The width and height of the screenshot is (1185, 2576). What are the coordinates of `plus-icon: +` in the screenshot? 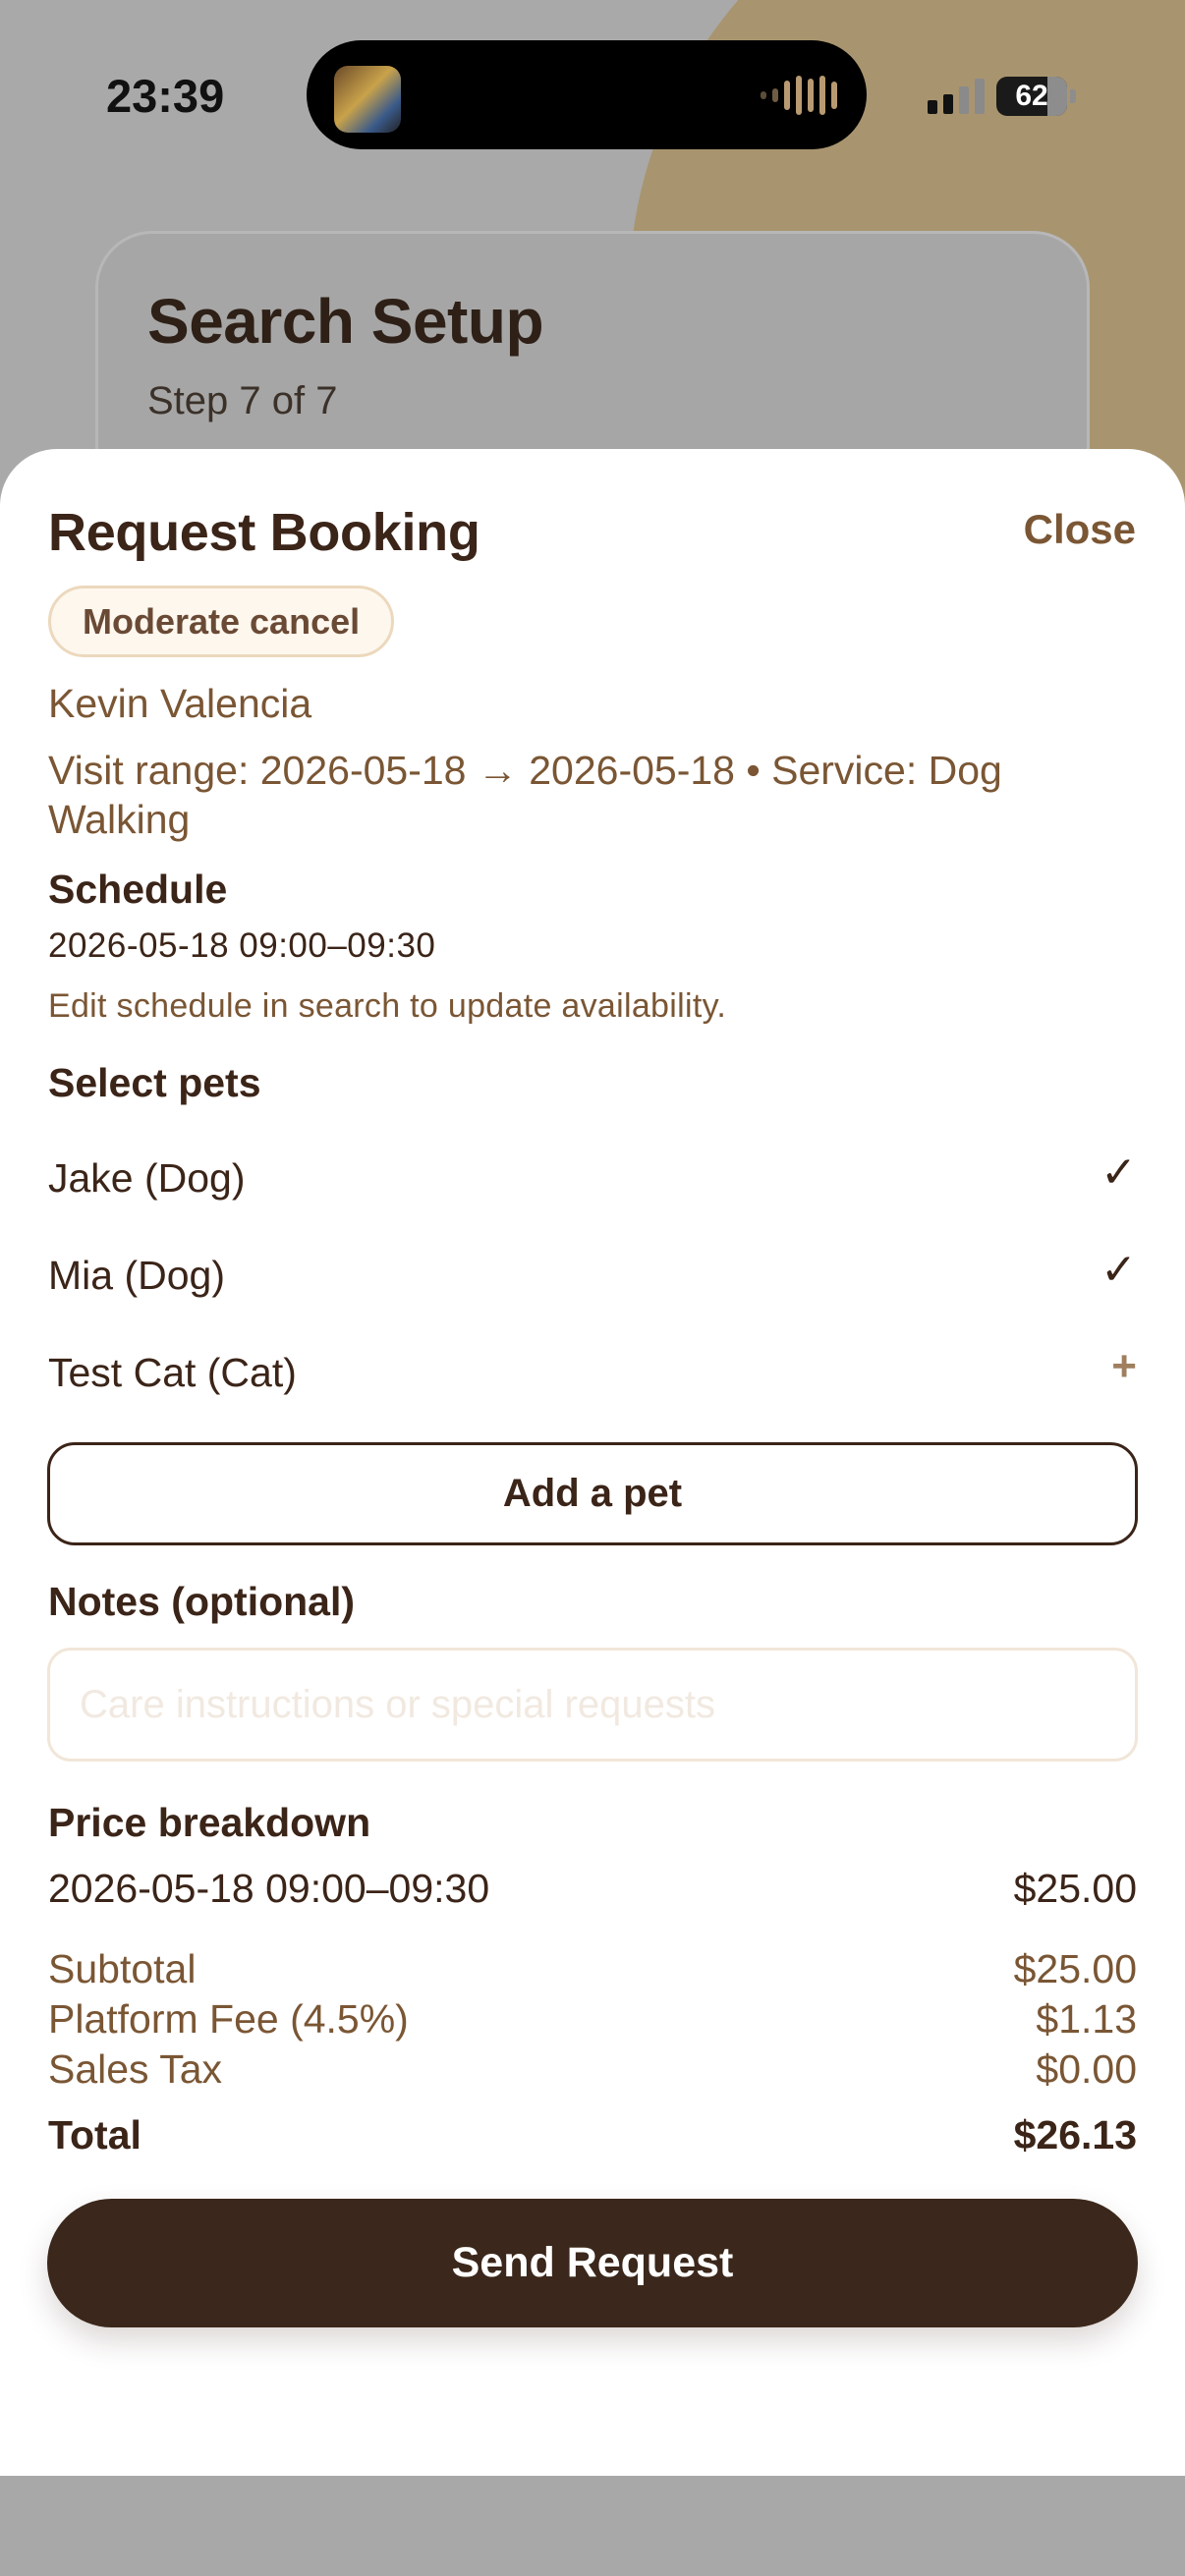 It's located at (1124, 1366).